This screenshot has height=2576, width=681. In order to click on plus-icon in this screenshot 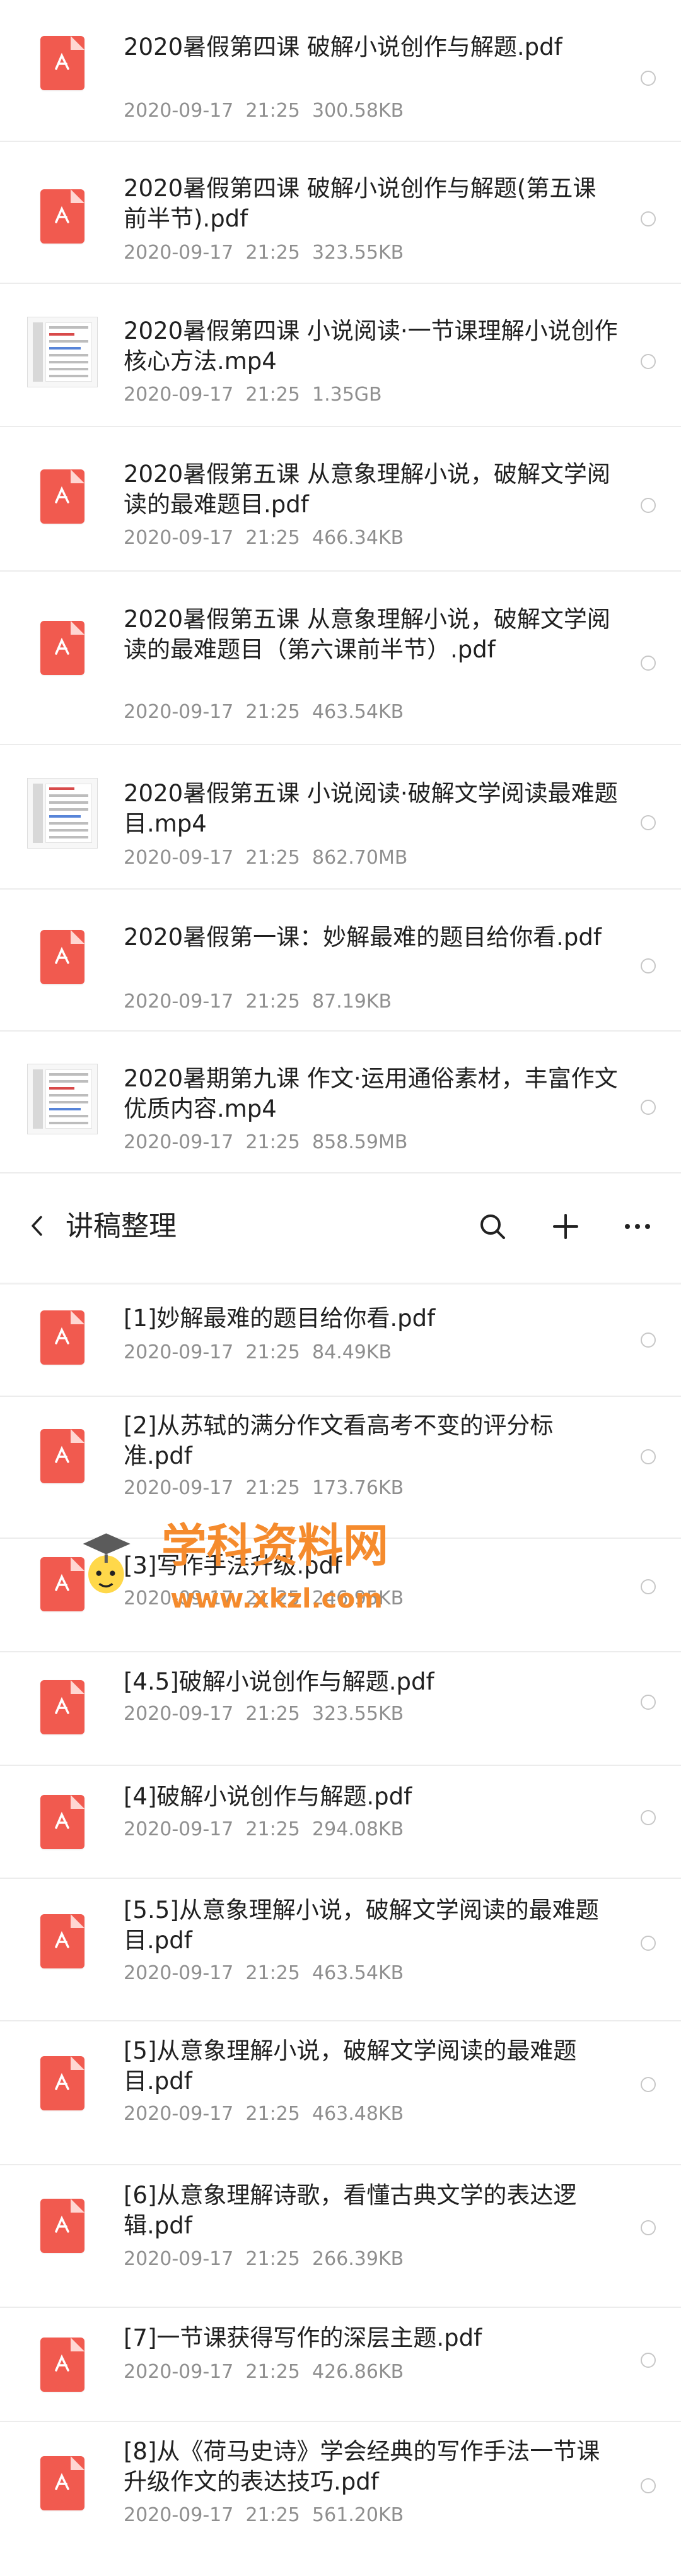, I will do `click(565, 1226)`.